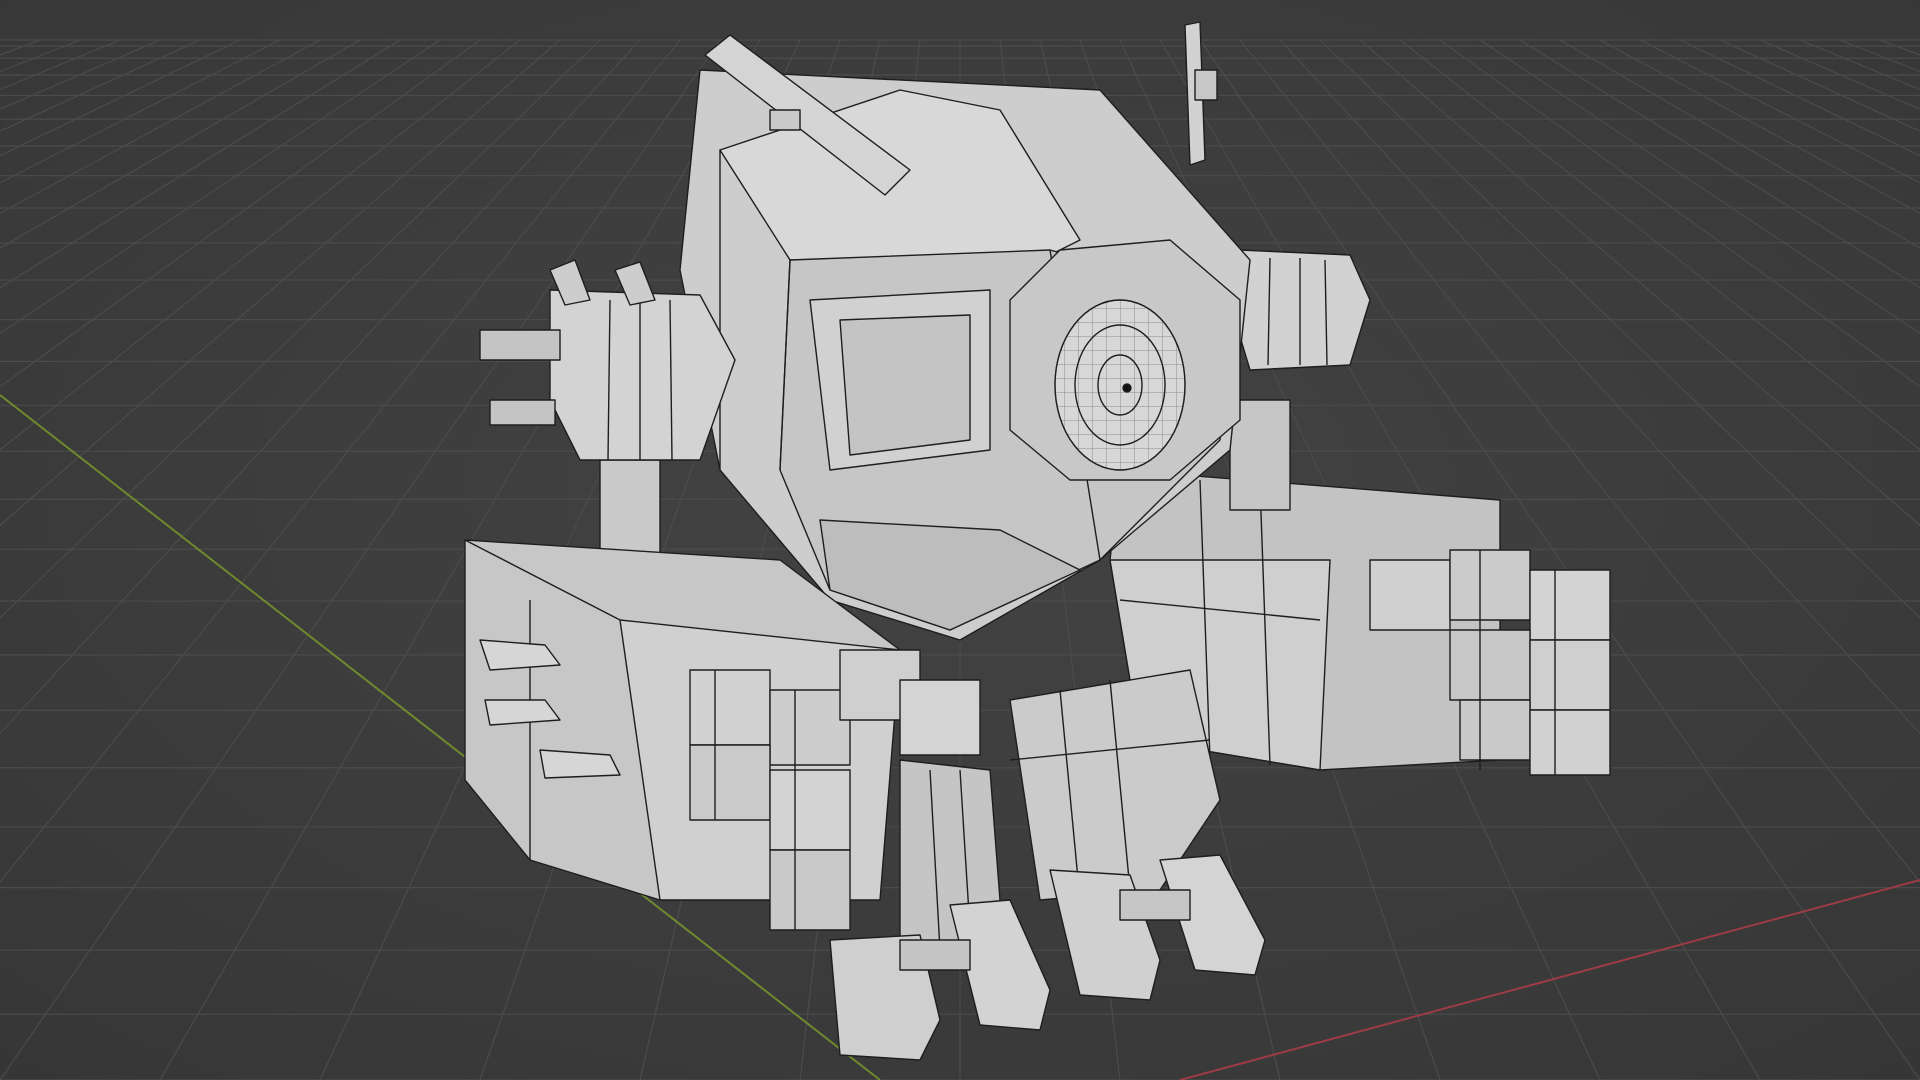 This screenshot has height=1080, width=1920. I want to click on eye, so click(1125, 360).